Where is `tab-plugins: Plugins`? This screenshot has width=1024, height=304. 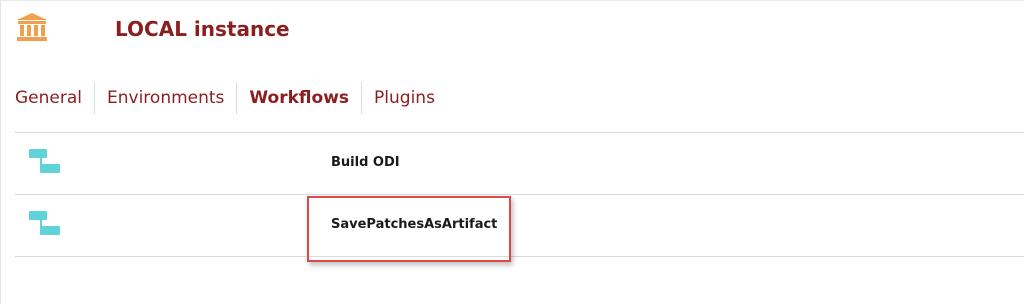 tab-plugins: Plugins is located at coordinates (404, 98).